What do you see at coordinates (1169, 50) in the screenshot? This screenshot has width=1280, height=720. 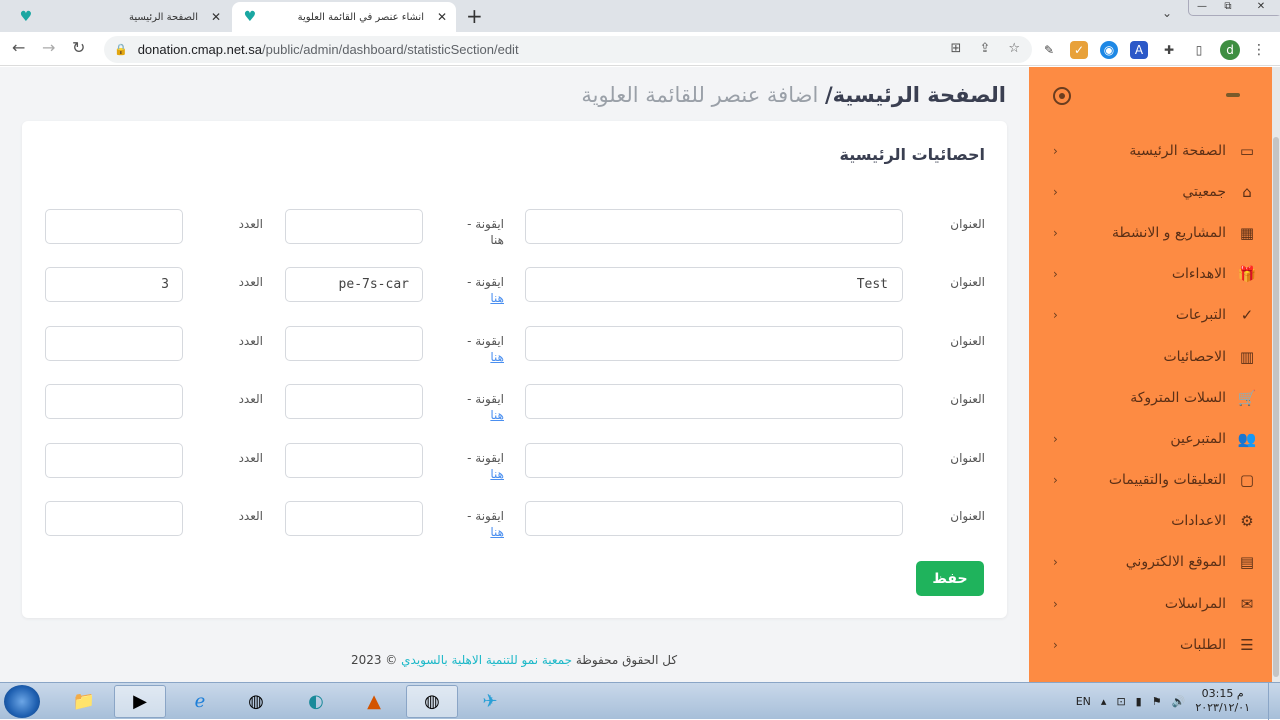 I see `extensions-puzzle-icon: ✚` at bounding box center [1169, 50].